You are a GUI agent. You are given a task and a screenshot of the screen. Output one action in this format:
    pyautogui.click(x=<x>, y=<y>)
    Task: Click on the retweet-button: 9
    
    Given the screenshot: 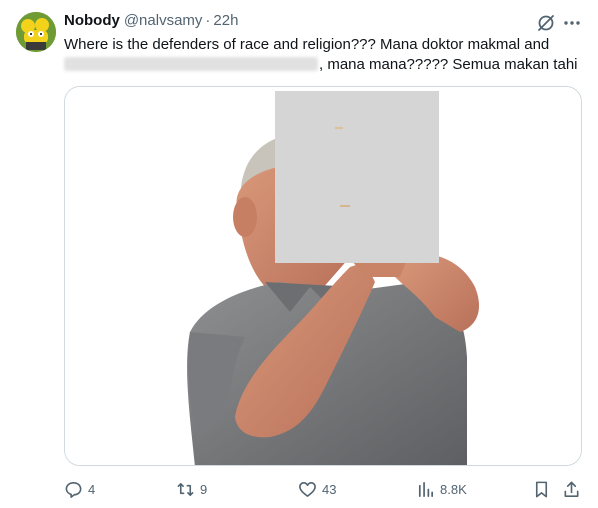 What is the action you would take?
    pyautogui.click(x=191, y=489)
    